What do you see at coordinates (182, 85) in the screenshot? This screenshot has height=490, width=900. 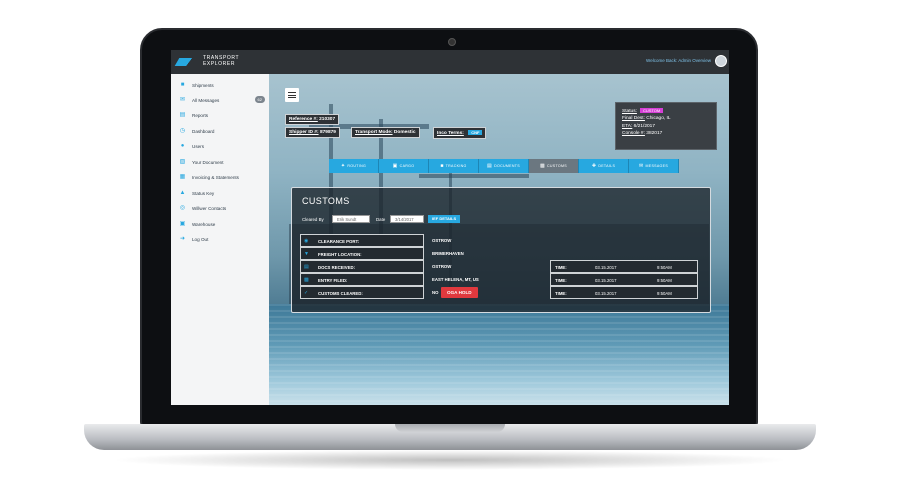 I see `truck-icon: ■` at bounding box center [182, 85].